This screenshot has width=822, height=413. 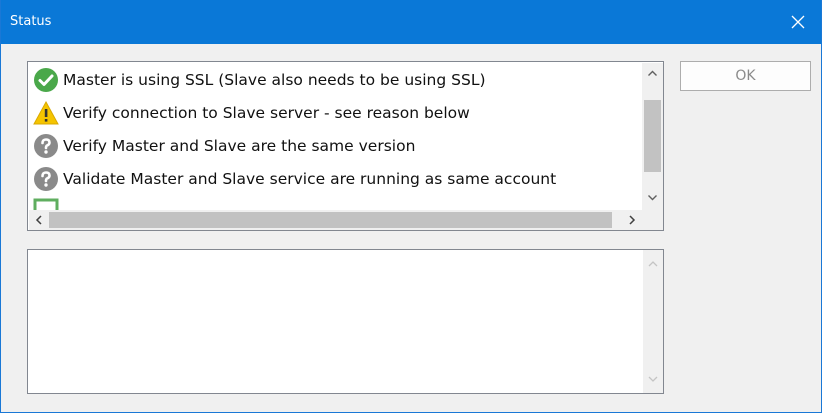 I want to click on status-list-vertical-scrollbar, so click(x=652, y=136).